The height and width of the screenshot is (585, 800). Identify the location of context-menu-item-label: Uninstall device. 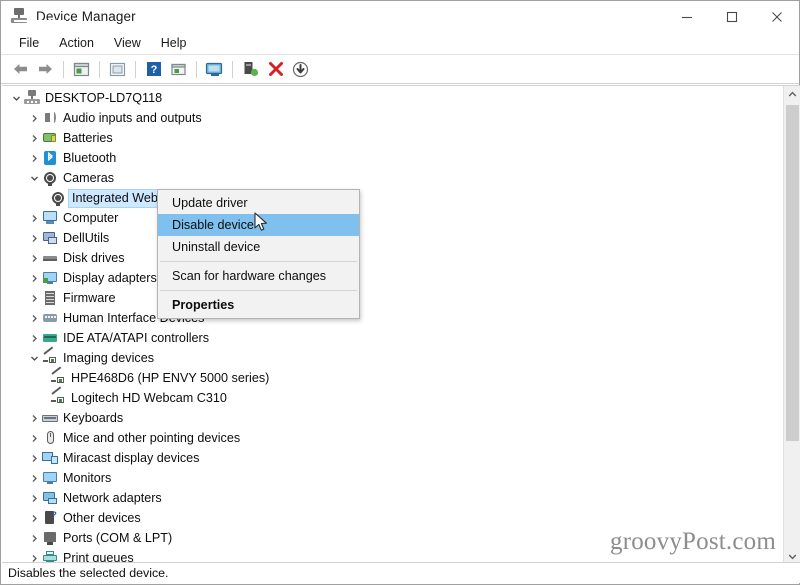
(216, 247).